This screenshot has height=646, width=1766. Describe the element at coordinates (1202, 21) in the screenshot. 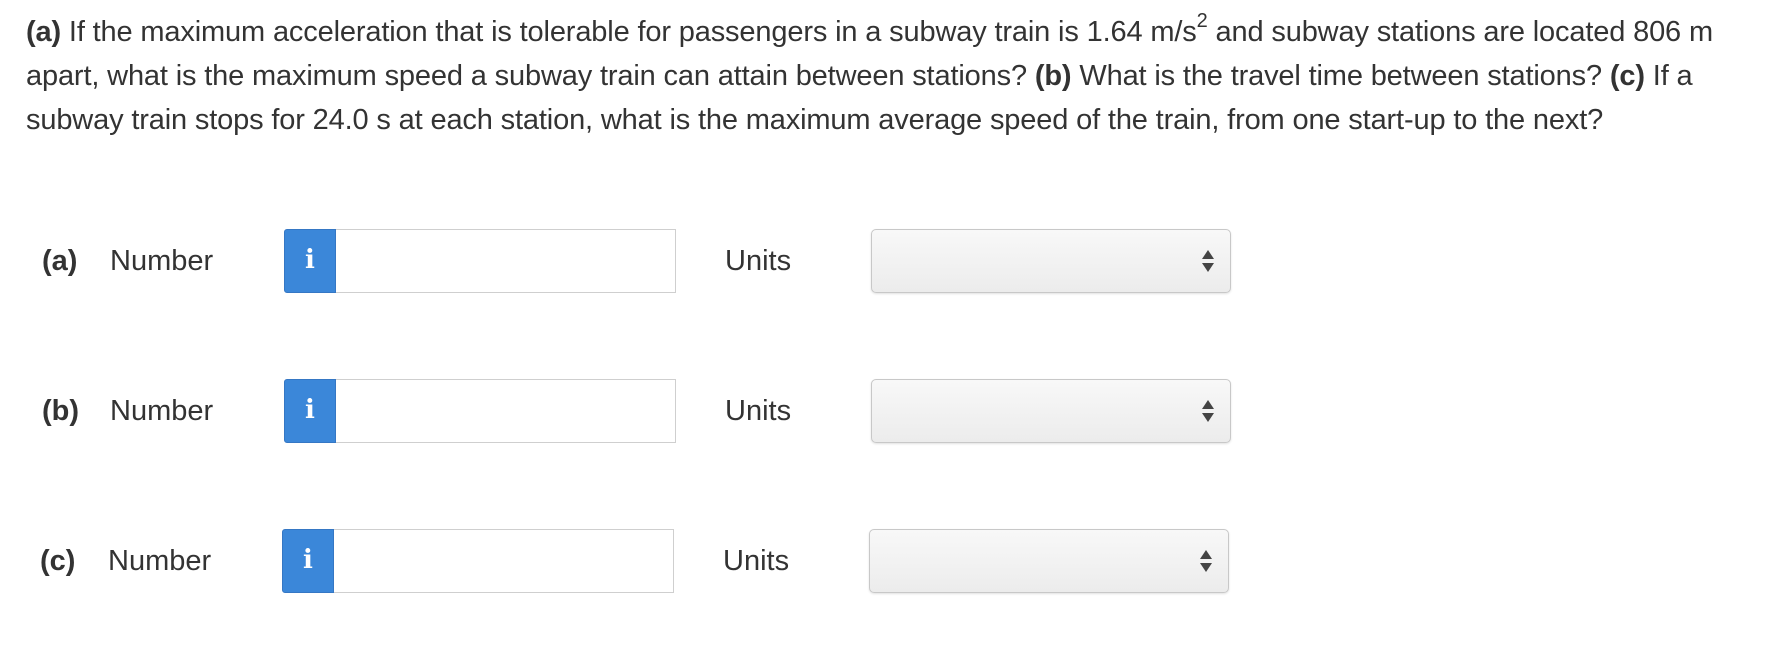

I see `exponent: 2` at that location.